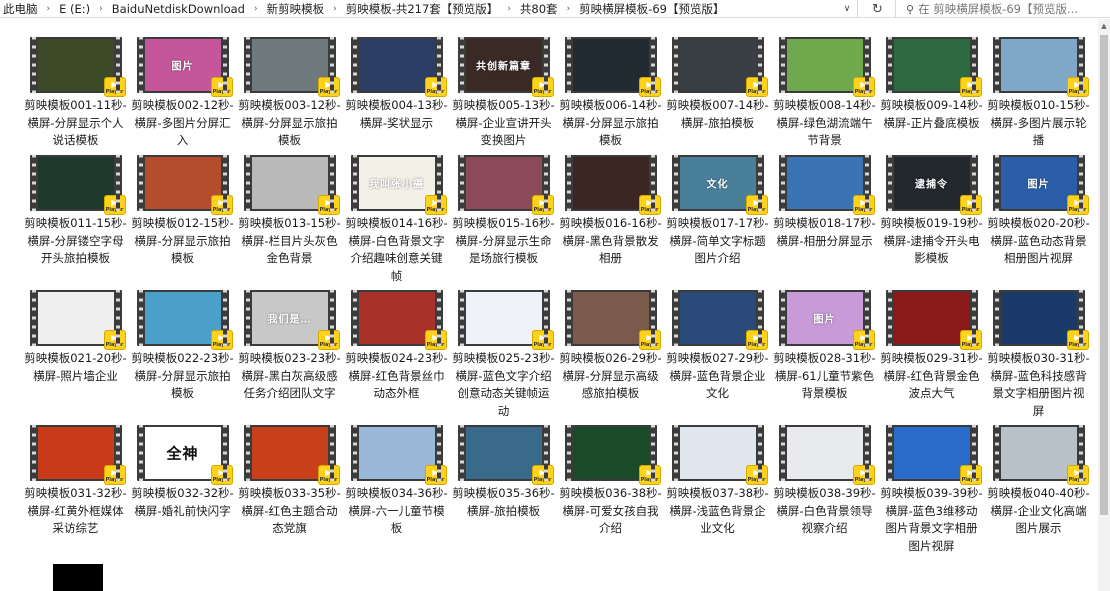 The height and width of the screenshot is (591, 1110). What do you see at coordinates (1038, 357) in the screenshot?
I see `file-item: ▶ Player 剪映模板030-31秒-横屏-蓝色科技感背景文字相册图片视屏` at bounding box center [1038, 357].